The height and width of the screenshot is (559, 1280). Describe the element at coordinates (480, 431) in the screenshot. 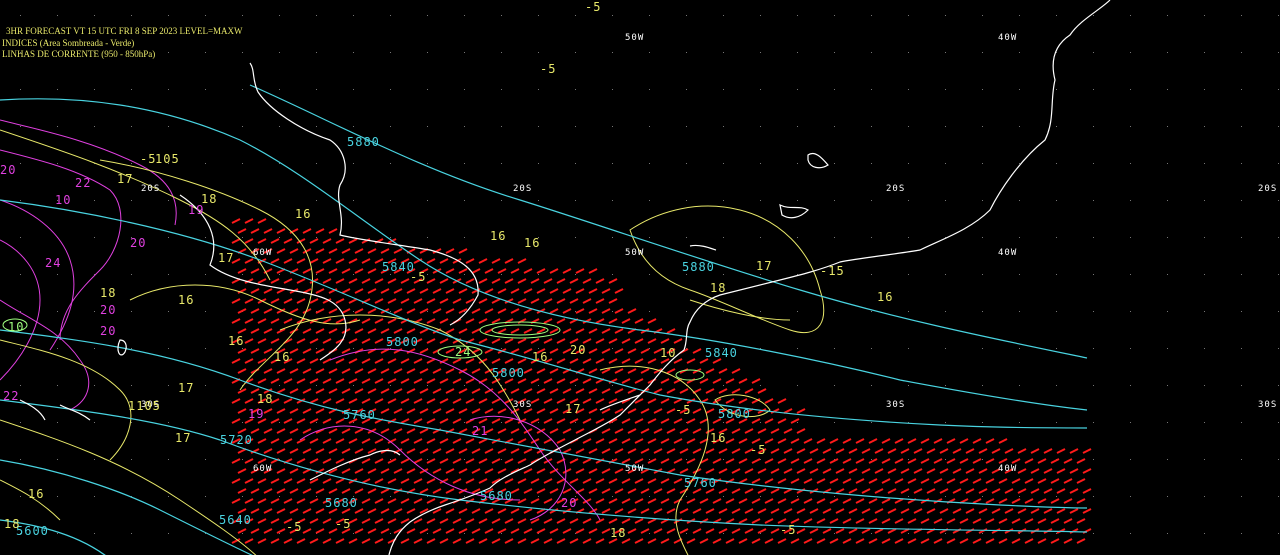

I see `index-label-21: 21` at that location.